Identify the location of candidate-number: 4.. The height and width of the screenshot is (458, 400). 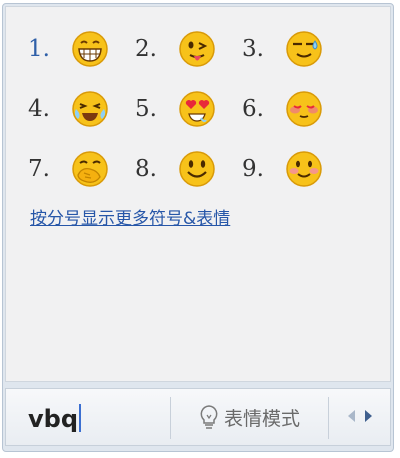
(39, 109).